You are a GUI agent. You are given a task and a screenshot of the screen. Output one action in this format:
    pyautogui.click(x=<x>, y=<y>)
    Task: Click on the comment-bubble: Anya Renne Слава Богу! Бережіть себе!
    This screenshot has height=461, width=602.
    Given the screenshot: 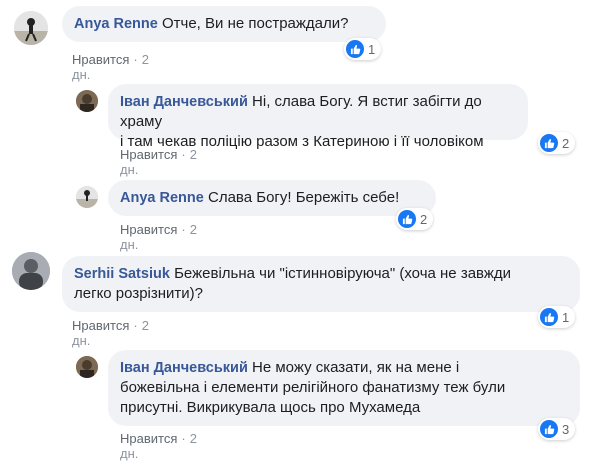 What is the action you would take?
    pyautogui.click(x=272, y=198)
    